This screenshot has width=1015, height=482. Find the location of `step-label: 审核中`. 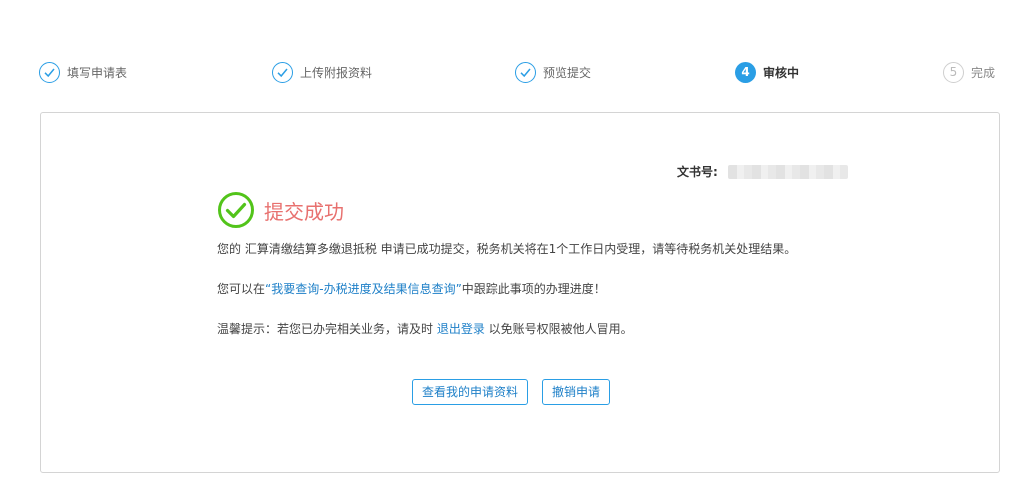

step-label: 审核中 is located at coordinates (781, 72).